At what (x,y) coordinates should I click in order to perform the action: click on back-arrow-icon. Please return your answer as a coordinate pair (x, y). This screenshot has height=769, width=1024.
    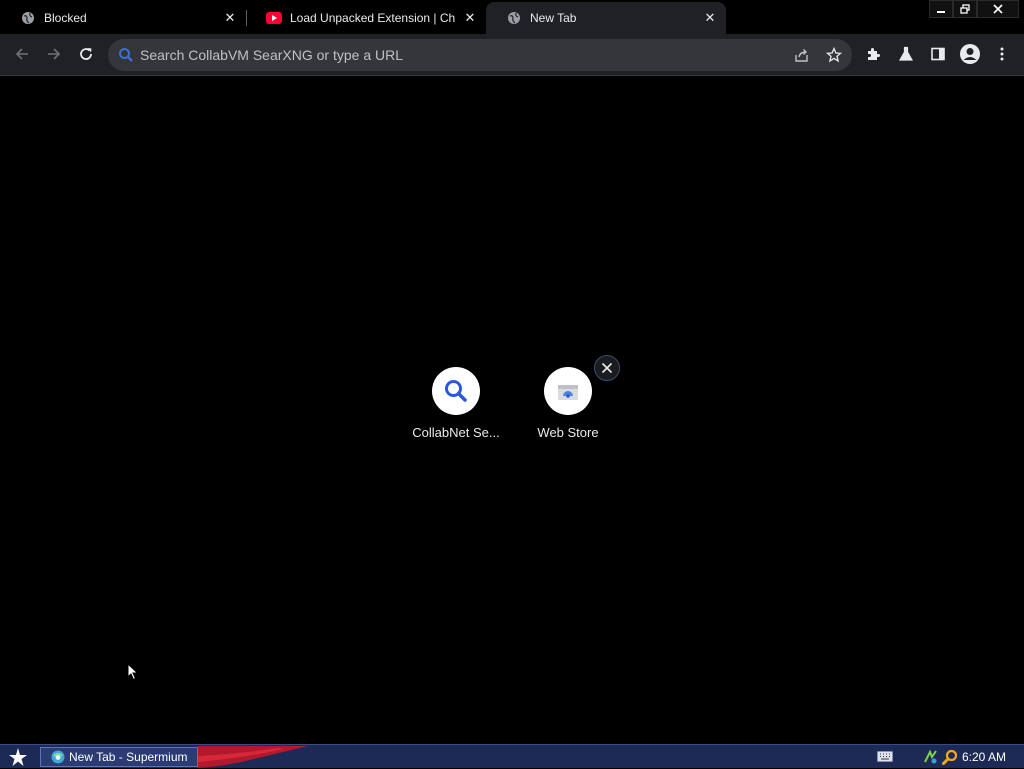
    Looking at the image, I should click on (21, 54).